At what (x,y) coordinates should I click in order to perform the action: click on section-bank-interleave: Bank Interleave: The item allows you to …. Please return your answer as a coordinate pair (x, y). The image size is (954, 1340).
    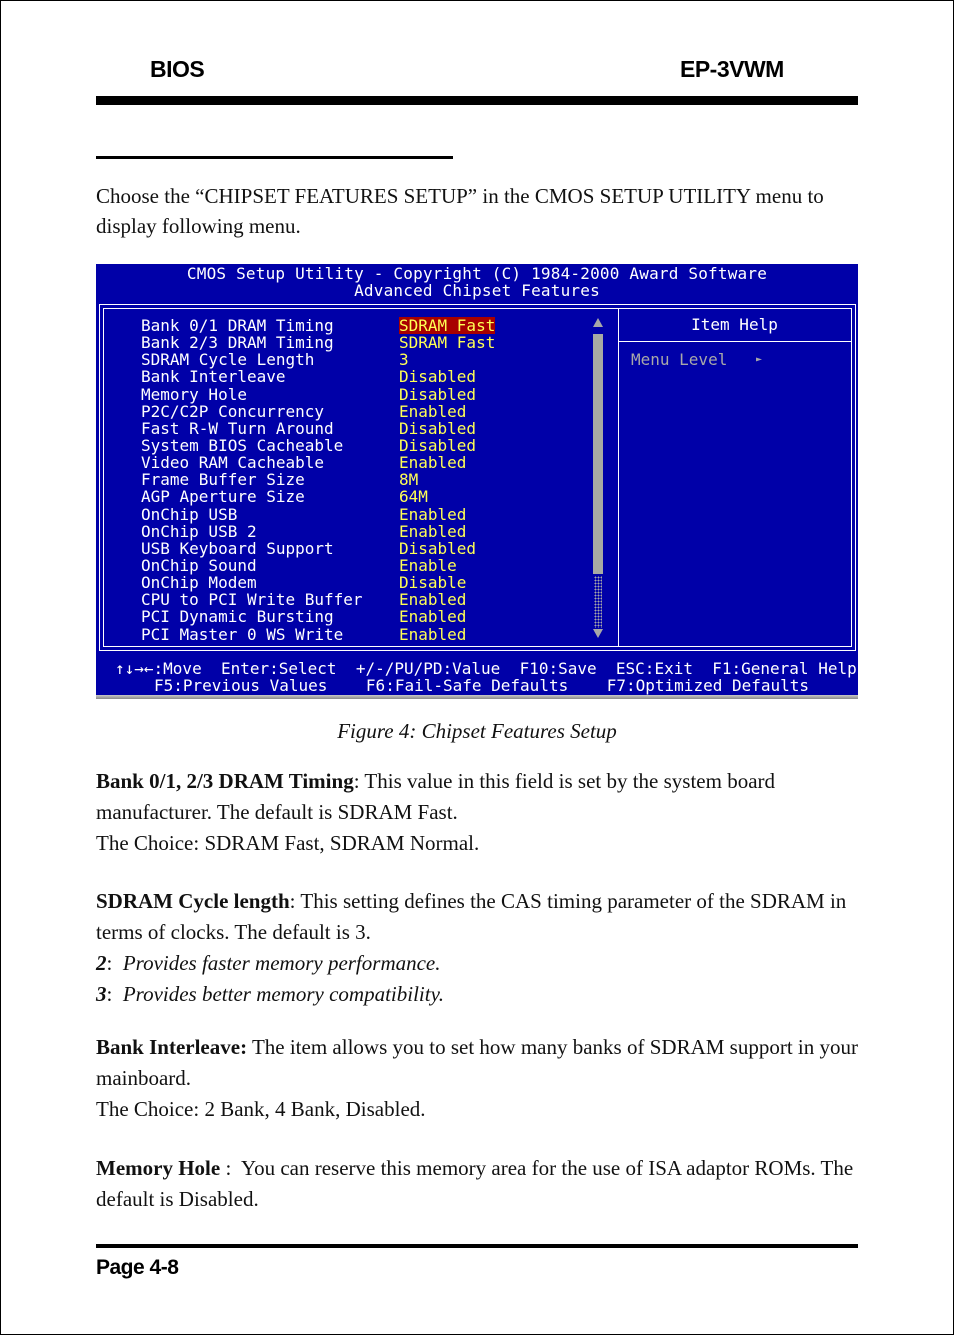
    Looking at the image, I should click on (481, 1078).